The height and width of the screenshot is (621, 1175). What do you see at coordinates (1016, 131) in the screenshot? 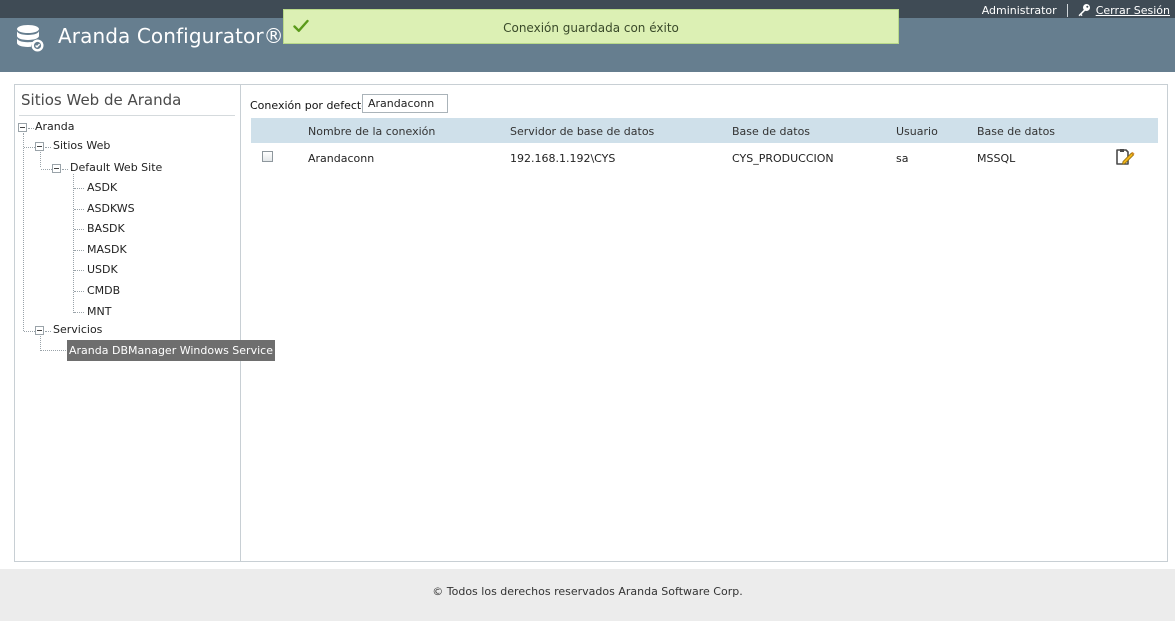
I see `column-header-engine: Base de datos` at bounding box center [1016, 131].